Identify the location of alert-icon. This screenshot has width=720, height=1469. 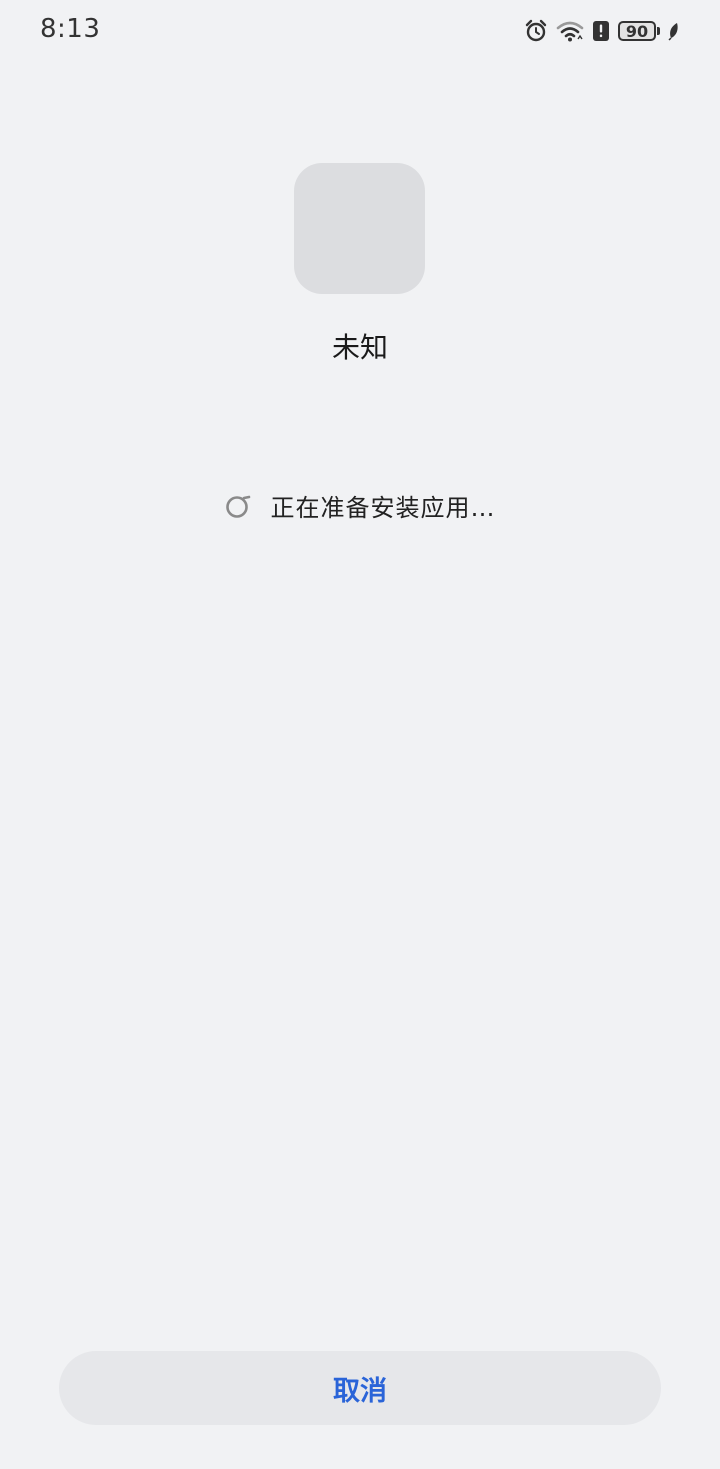
(601, 31).